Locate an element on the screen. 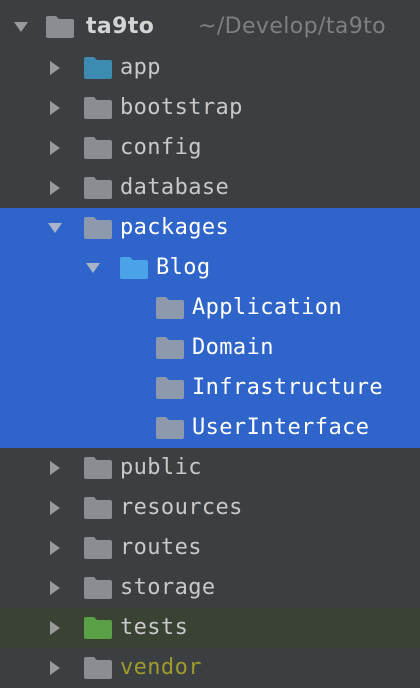 The image size is (420, 688). folder-test-icon is located at coordinates (98, 628).